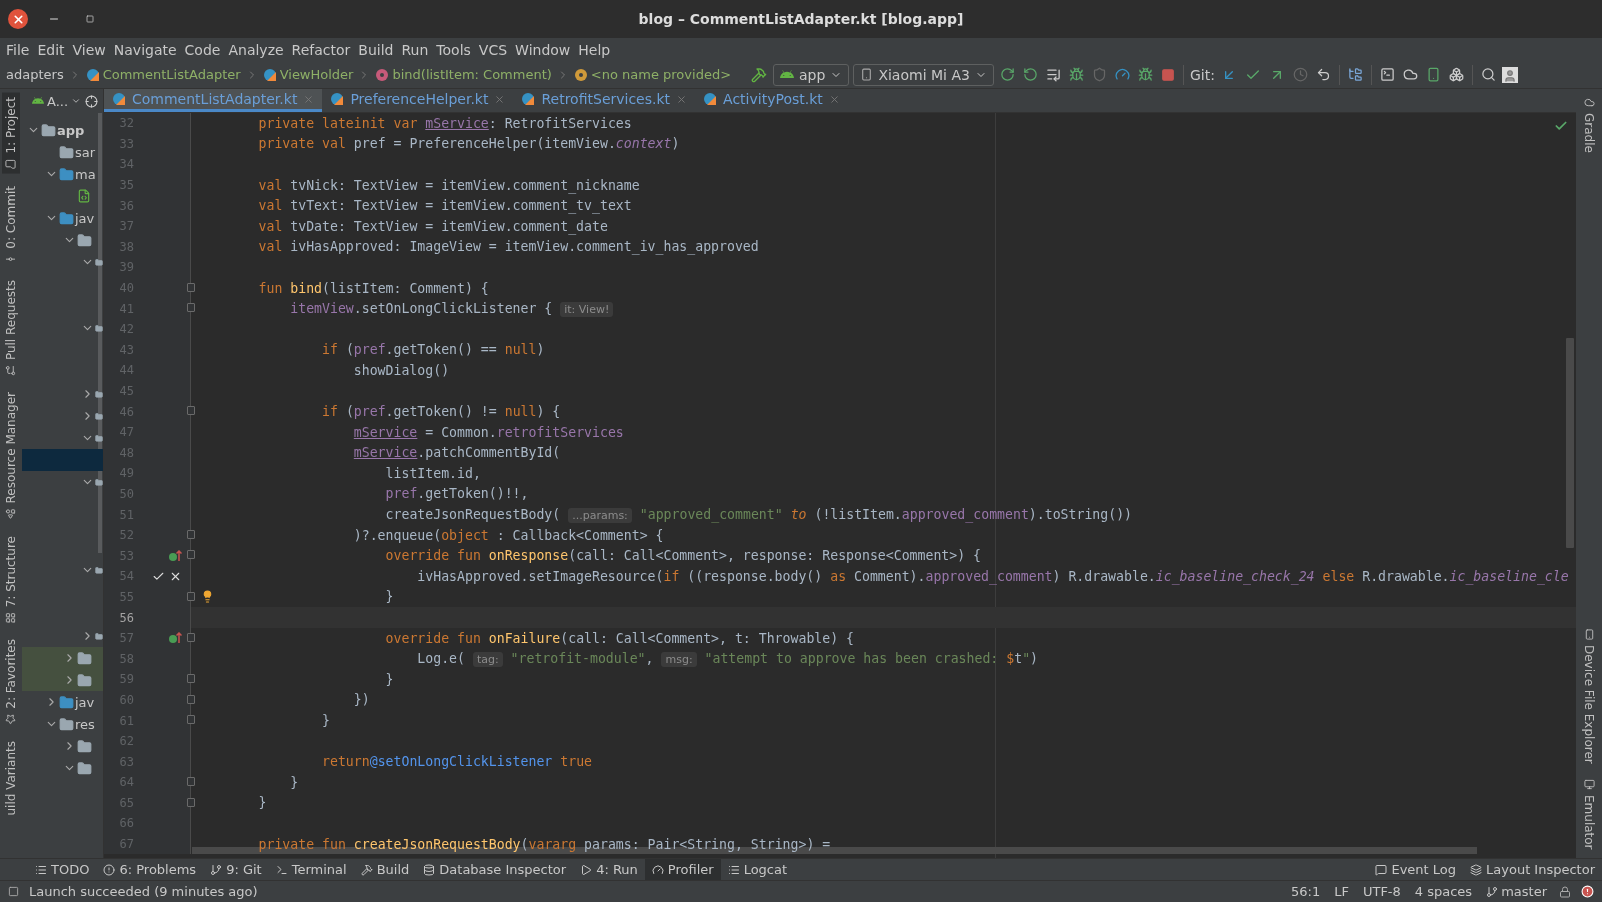 This screenshot has width=1602, height=902. I want to click on menu-item: Help, so click(594, 49).